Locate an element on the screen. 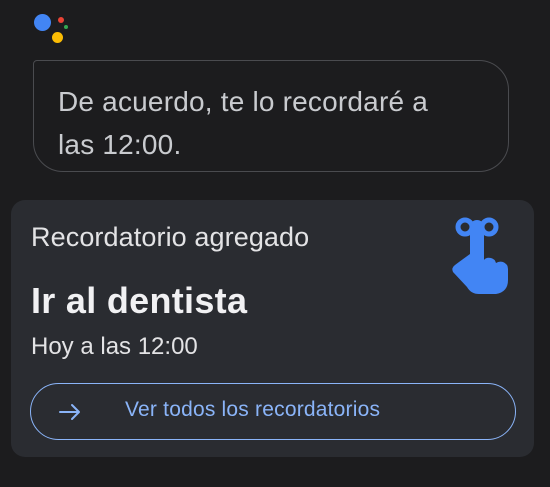 This screenshot has height=487, width=550. assistant-green-dot is located at coordinates (66, 27).